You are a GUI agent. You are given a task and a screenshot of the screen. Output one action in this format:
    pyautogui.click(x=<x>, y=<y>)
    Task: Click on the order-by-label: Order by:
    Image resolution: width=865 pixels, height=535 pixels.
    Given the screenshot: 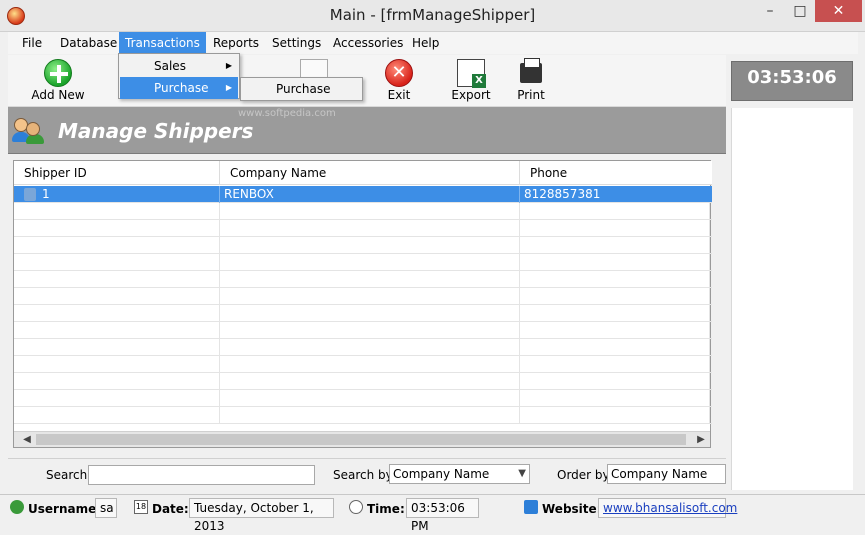 What is the action you would take?
    pyautogui.click(x=585, y=475)
    